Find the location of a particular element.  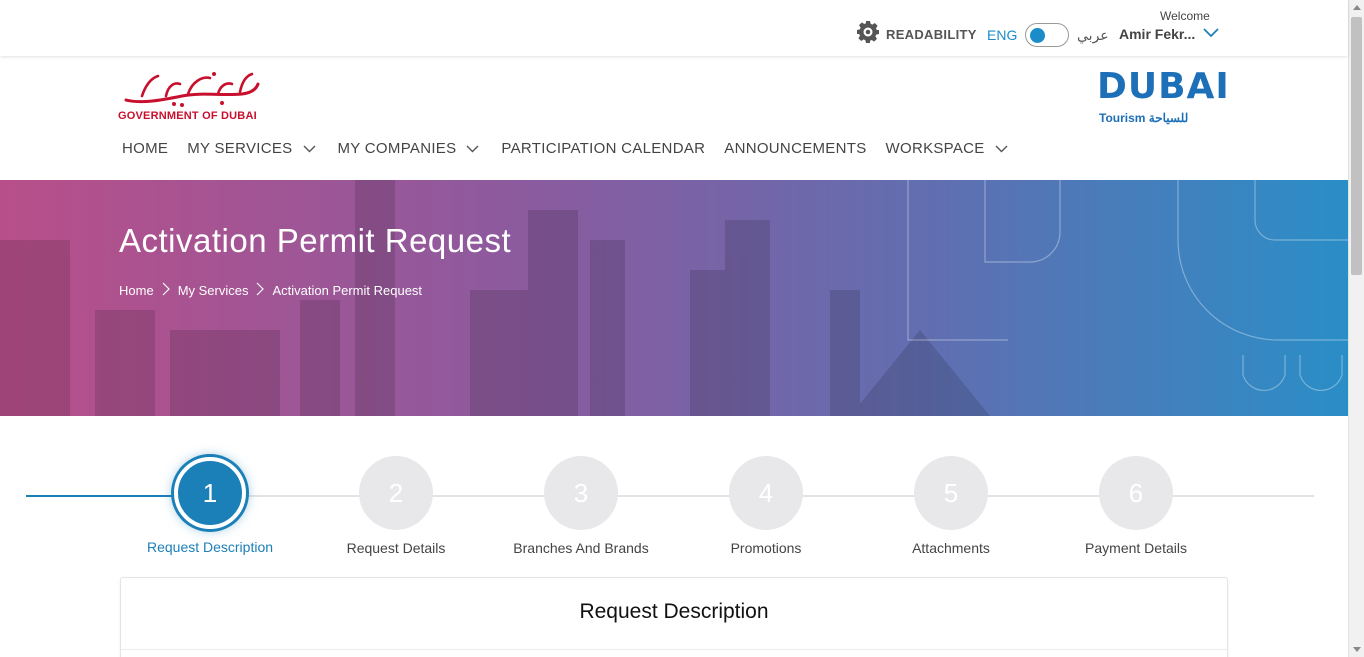

step-label: Promotions is located at coordinates (766, 548).